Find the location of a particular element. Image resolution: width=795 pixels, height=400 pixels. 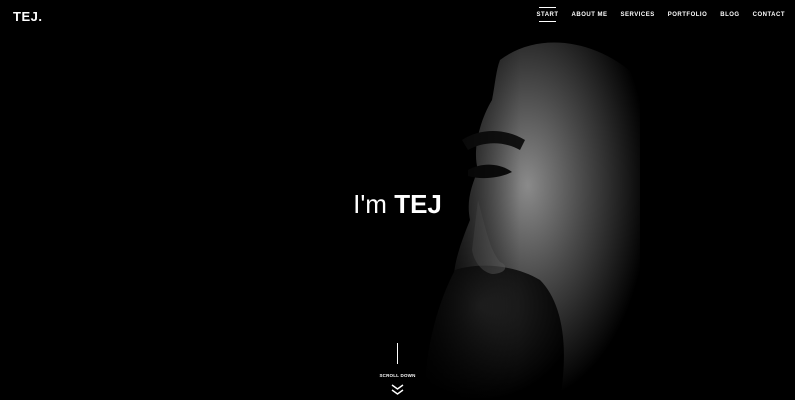

scroll-indicator-line is located at coordinates (397, 353).